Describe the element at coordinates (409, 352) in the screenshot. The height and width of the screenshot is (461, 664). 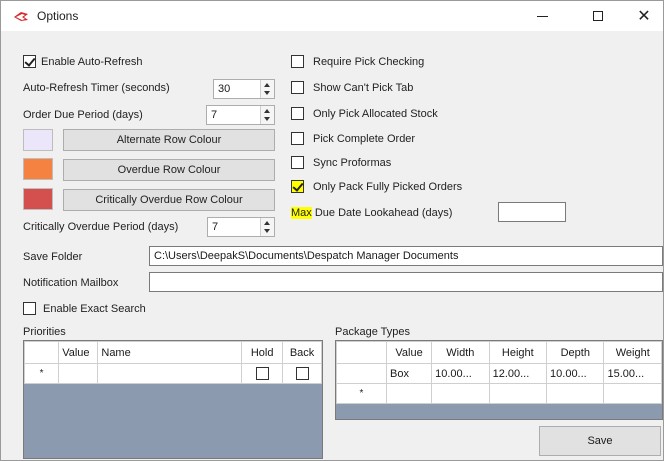
I see `package-types-col-value: Value` at that location.